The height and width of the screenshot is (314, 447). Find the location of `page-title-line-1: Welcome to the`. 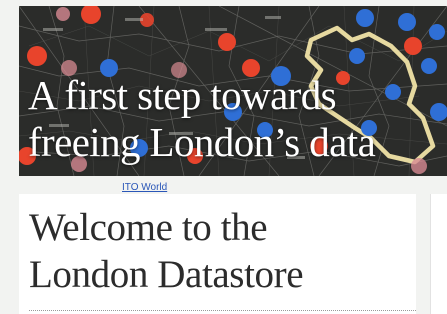

page-title-line-1: Welcome to the is located at coordinates (148, 227).